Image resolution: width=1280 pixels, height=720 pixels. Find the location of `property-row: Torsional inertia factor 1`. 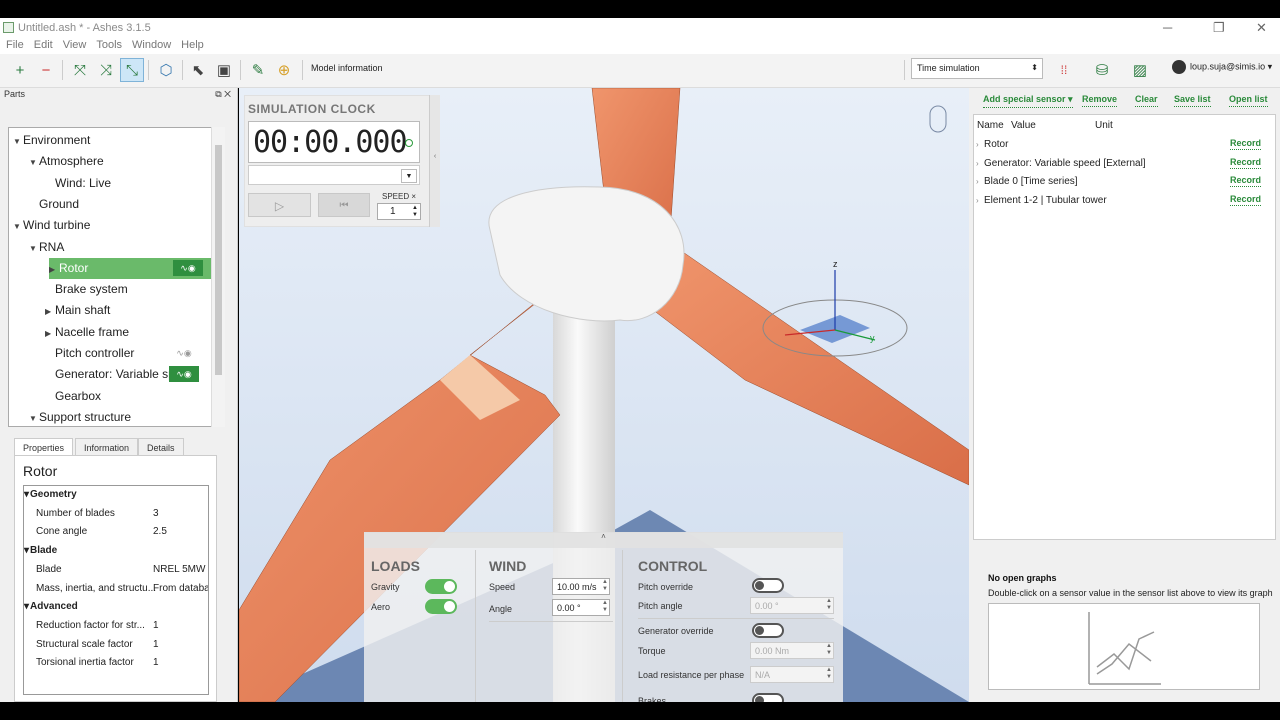

property-row: Torsional inertia factor 1 is located at coordinates (116, 663).